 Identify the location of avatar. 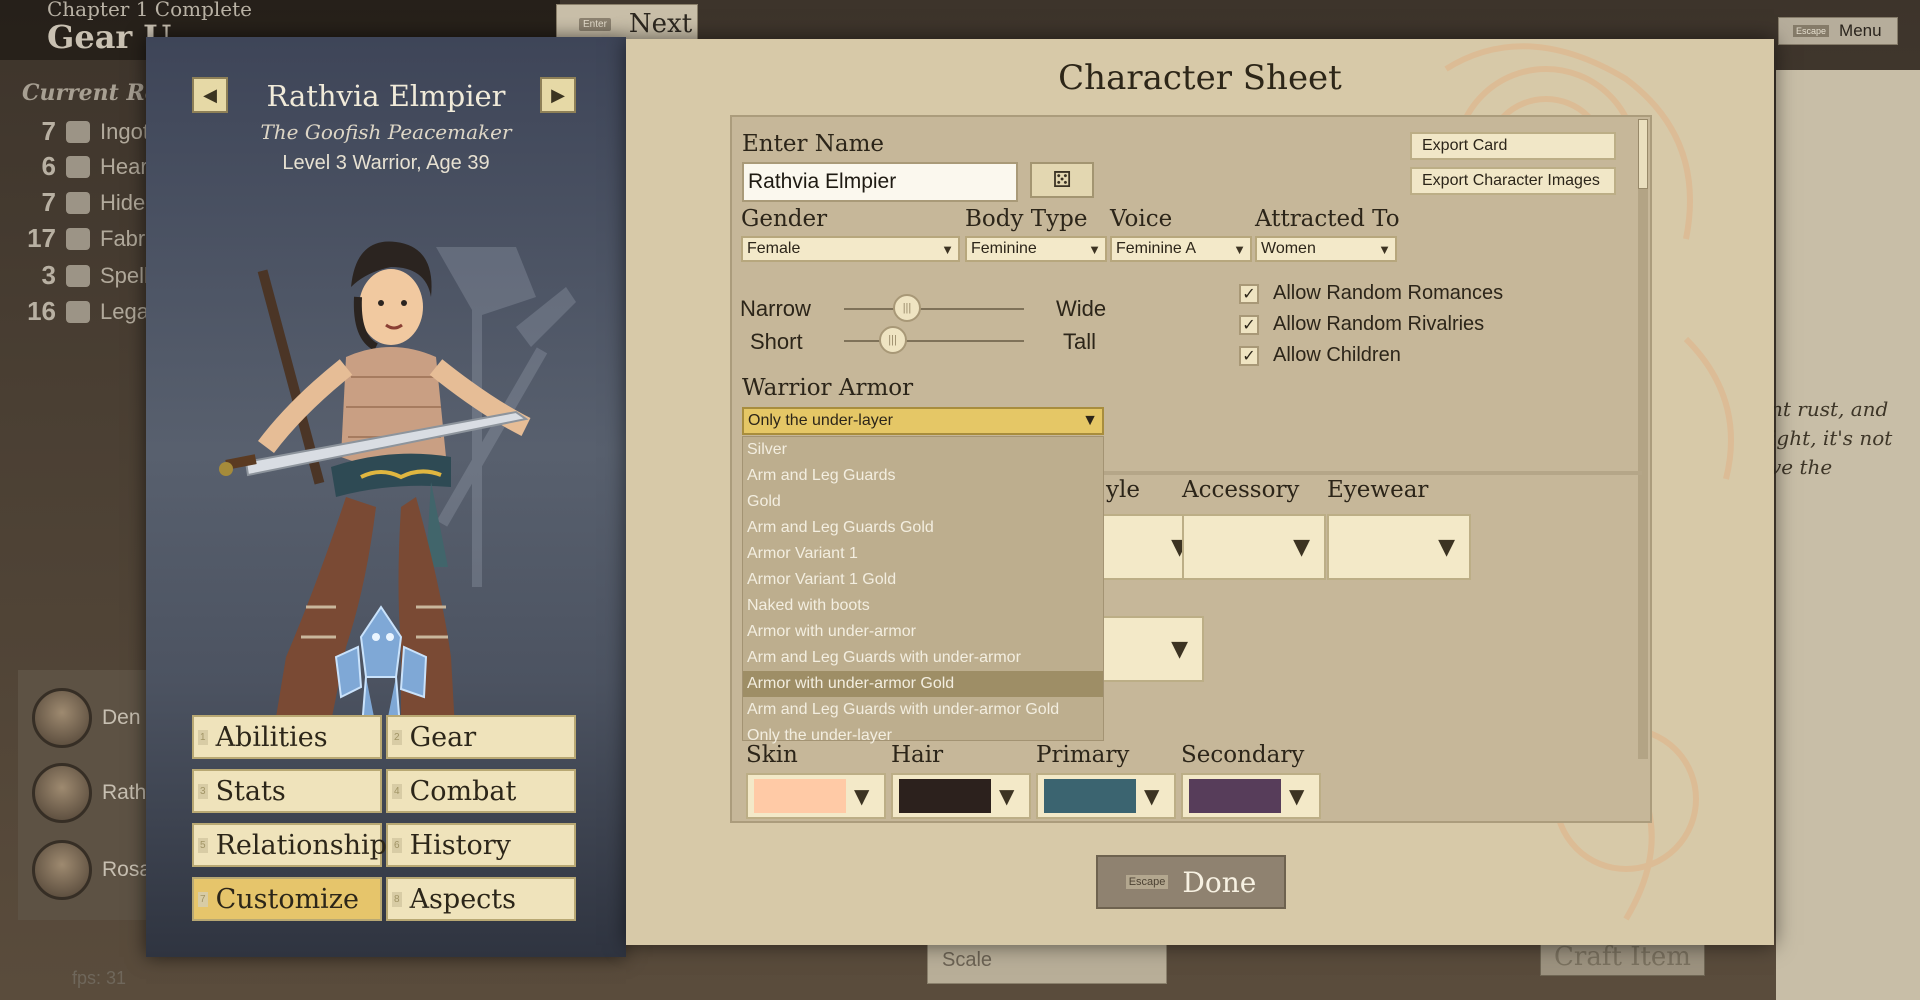
(62, 718).